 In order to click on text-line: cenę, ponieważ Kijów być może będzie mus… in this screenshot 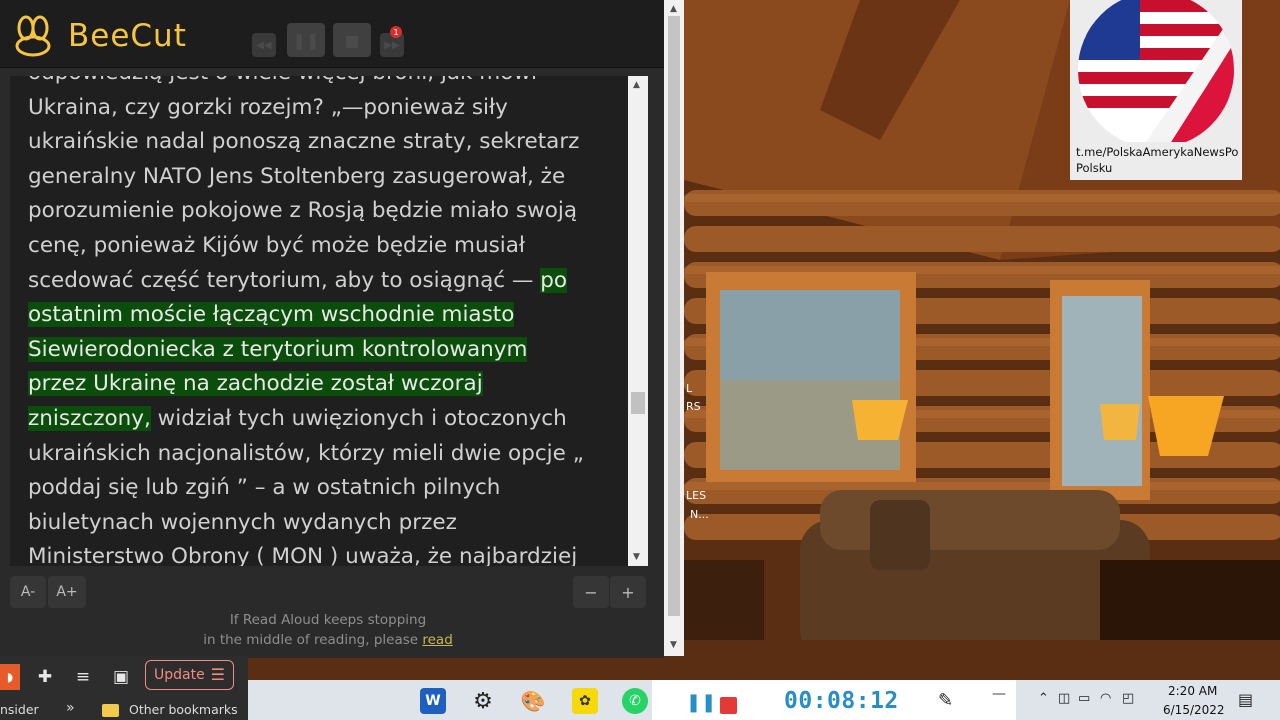, I will do `click(277, 245)`.